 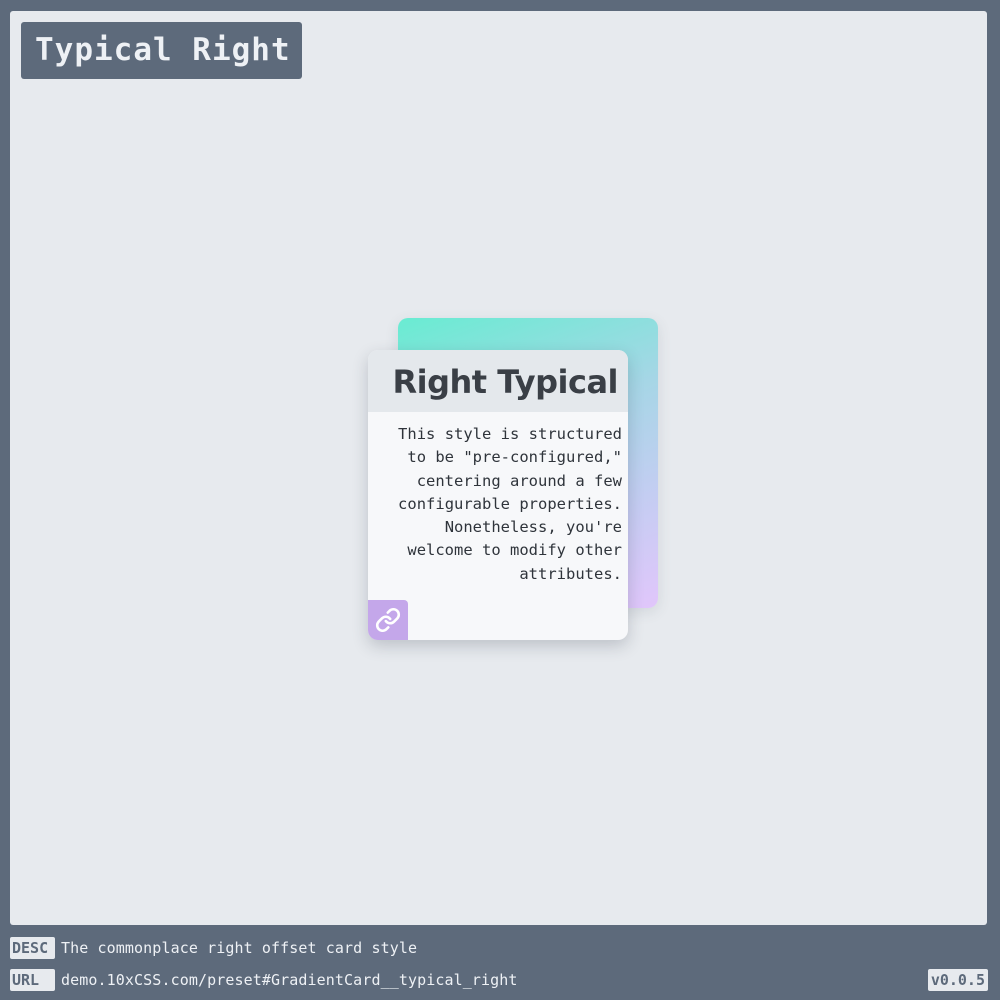 I want to click on card-header: Right Typical, so click(x=498, y=381).